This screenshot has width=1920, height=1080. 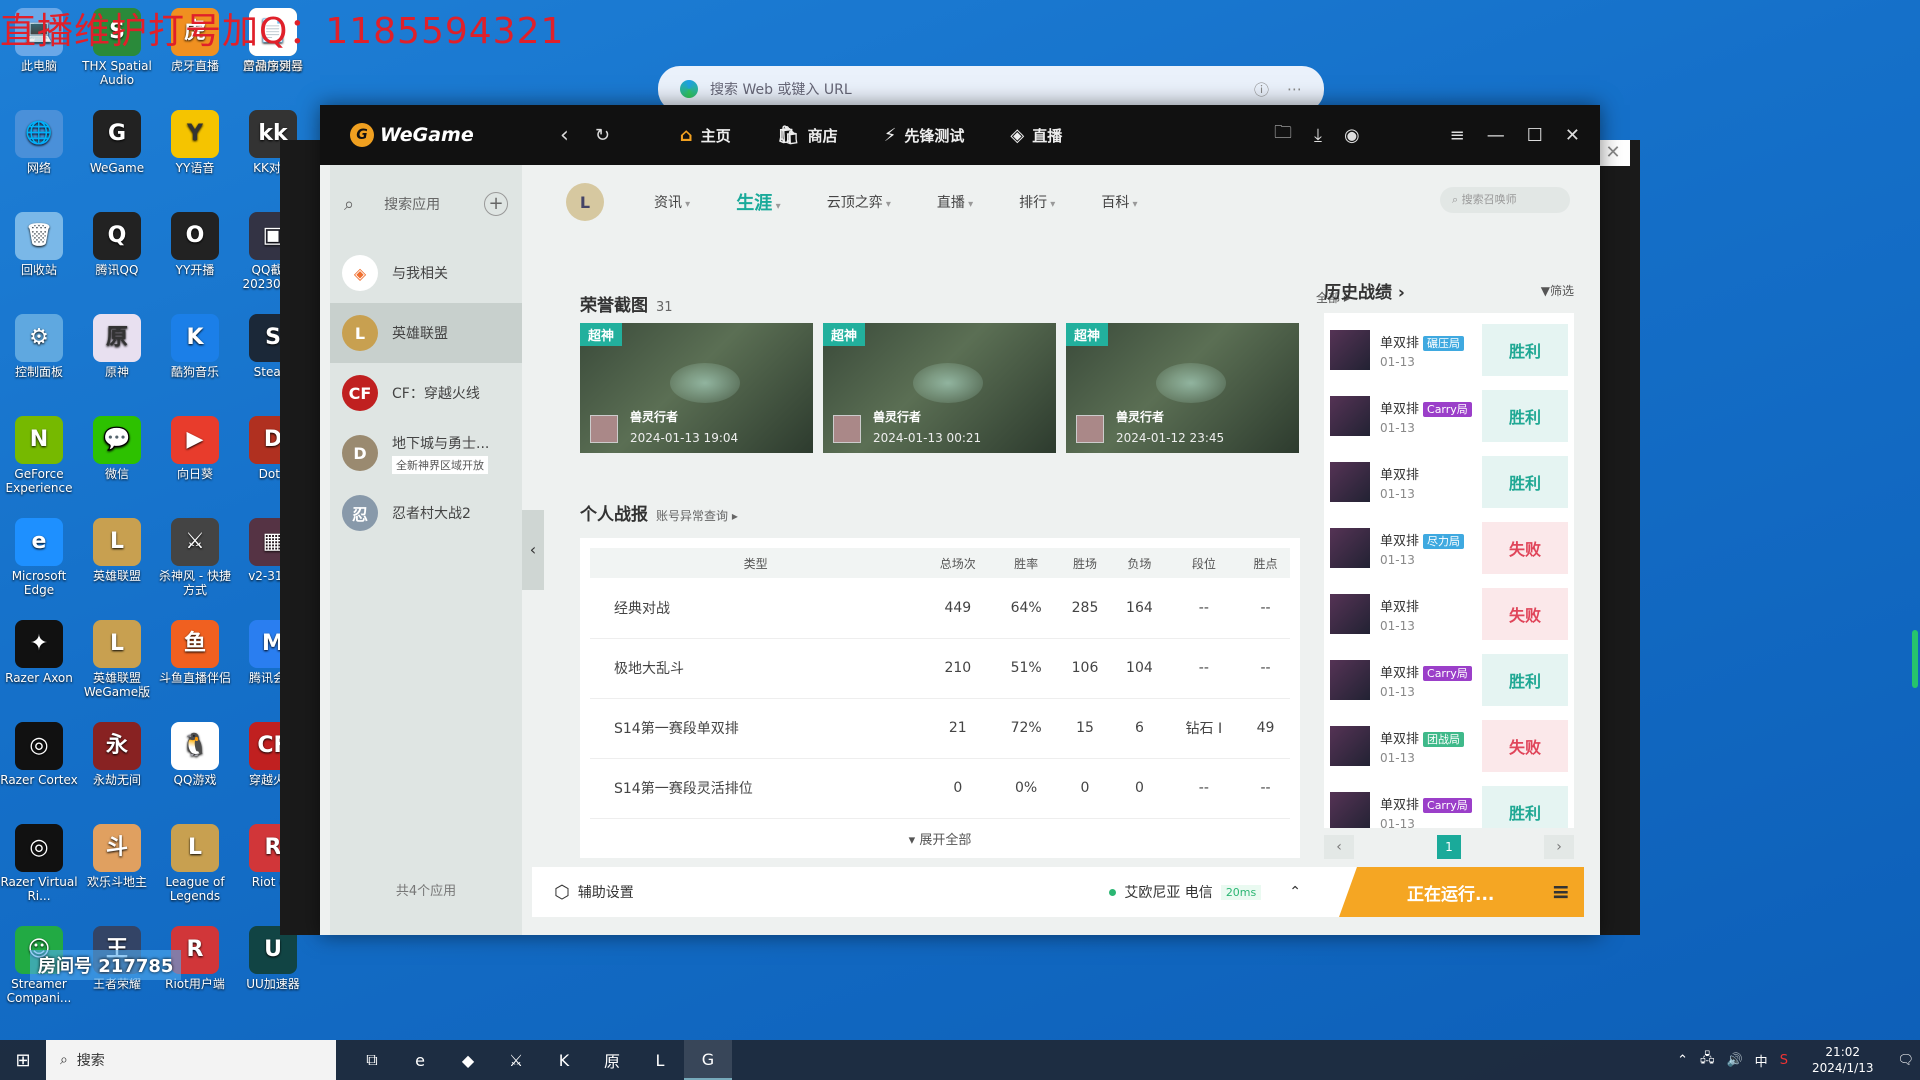 I want to click on volume-icon: 🔊, so click(x=1734, y=1060).